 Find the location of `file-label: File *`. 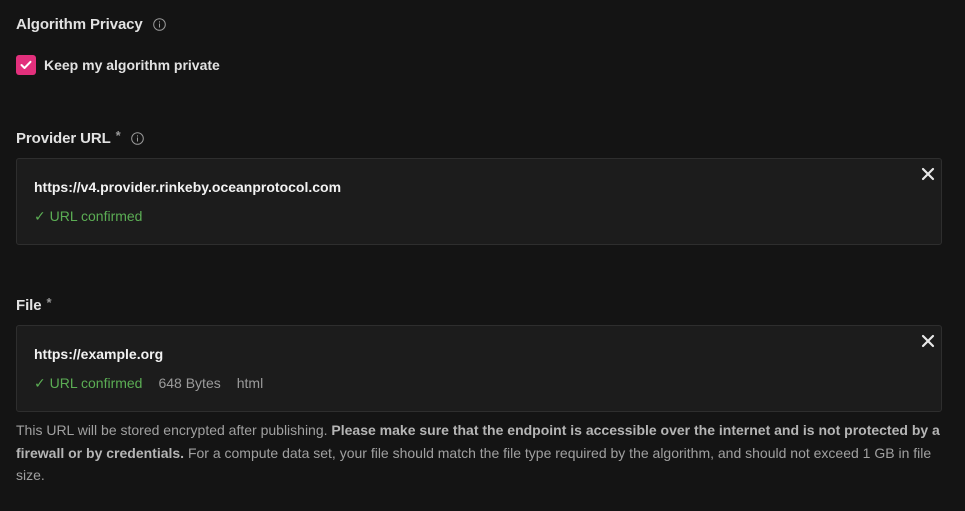

file-label: File * is located at coordinates (34, 304).